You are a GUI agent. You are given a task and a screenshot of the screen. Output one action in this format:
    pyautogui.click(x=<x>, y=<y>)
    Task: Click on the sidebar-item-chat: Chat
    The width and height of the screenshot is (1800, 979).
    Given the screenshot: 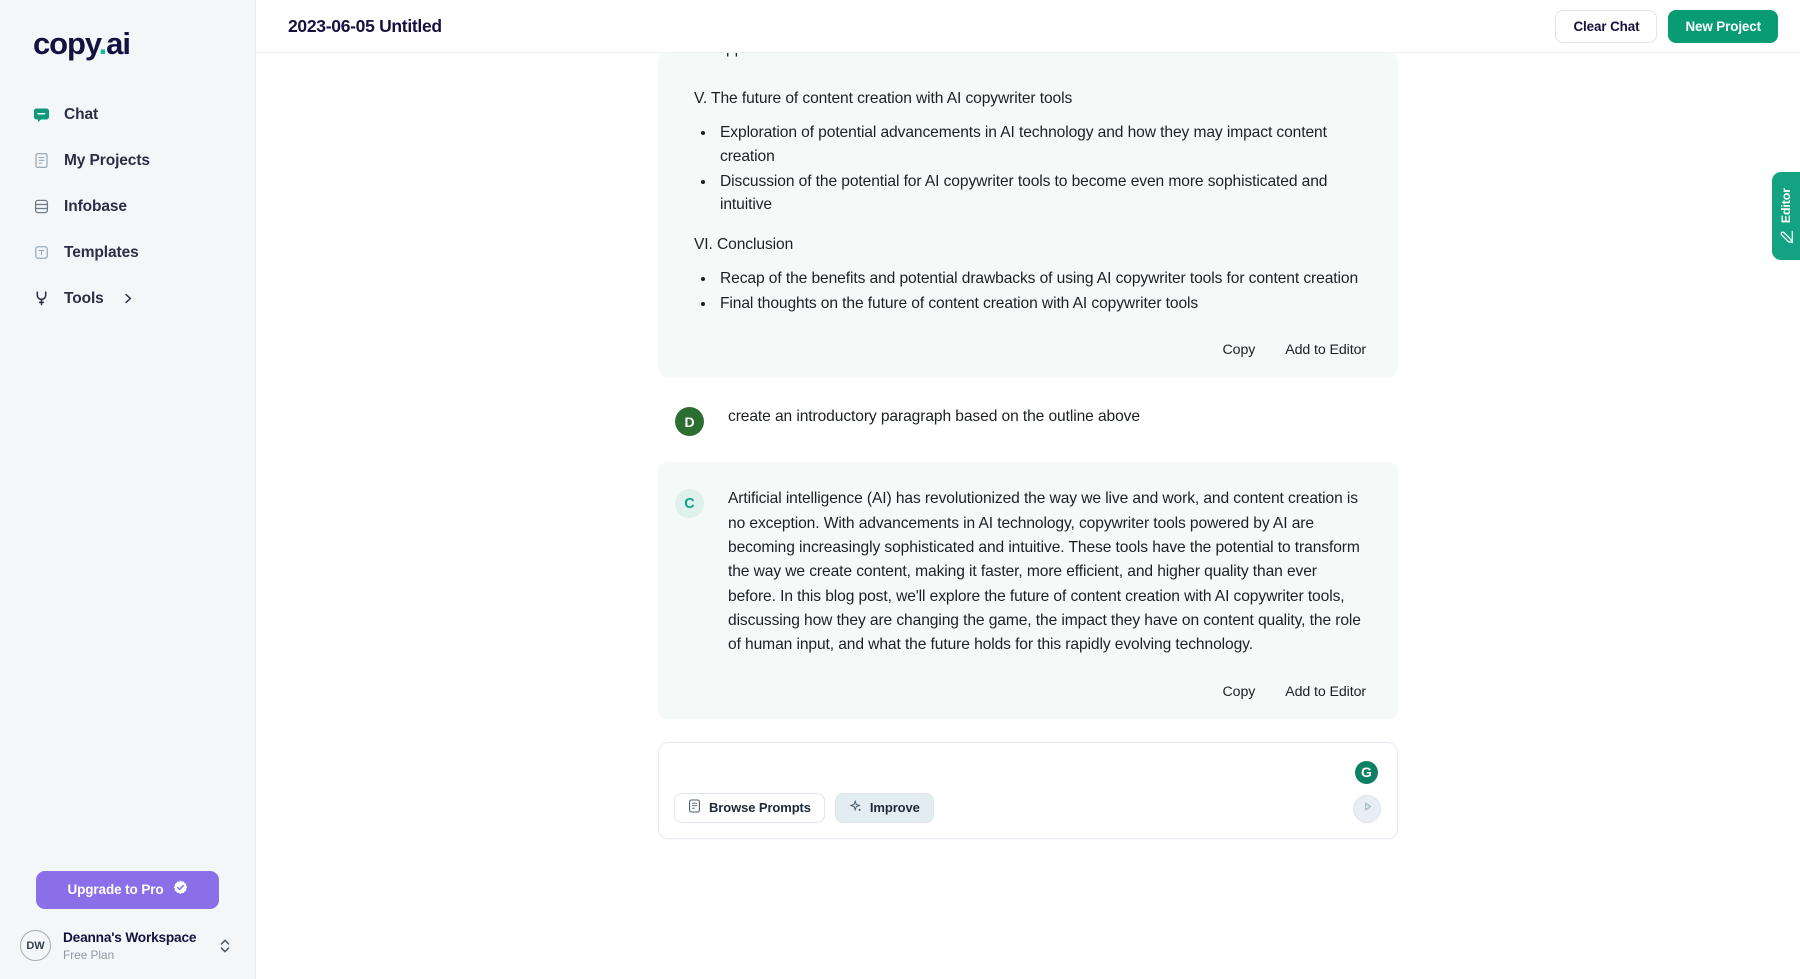 What is the action you would take?
    pyautogui.click(x=127, y=114)
    